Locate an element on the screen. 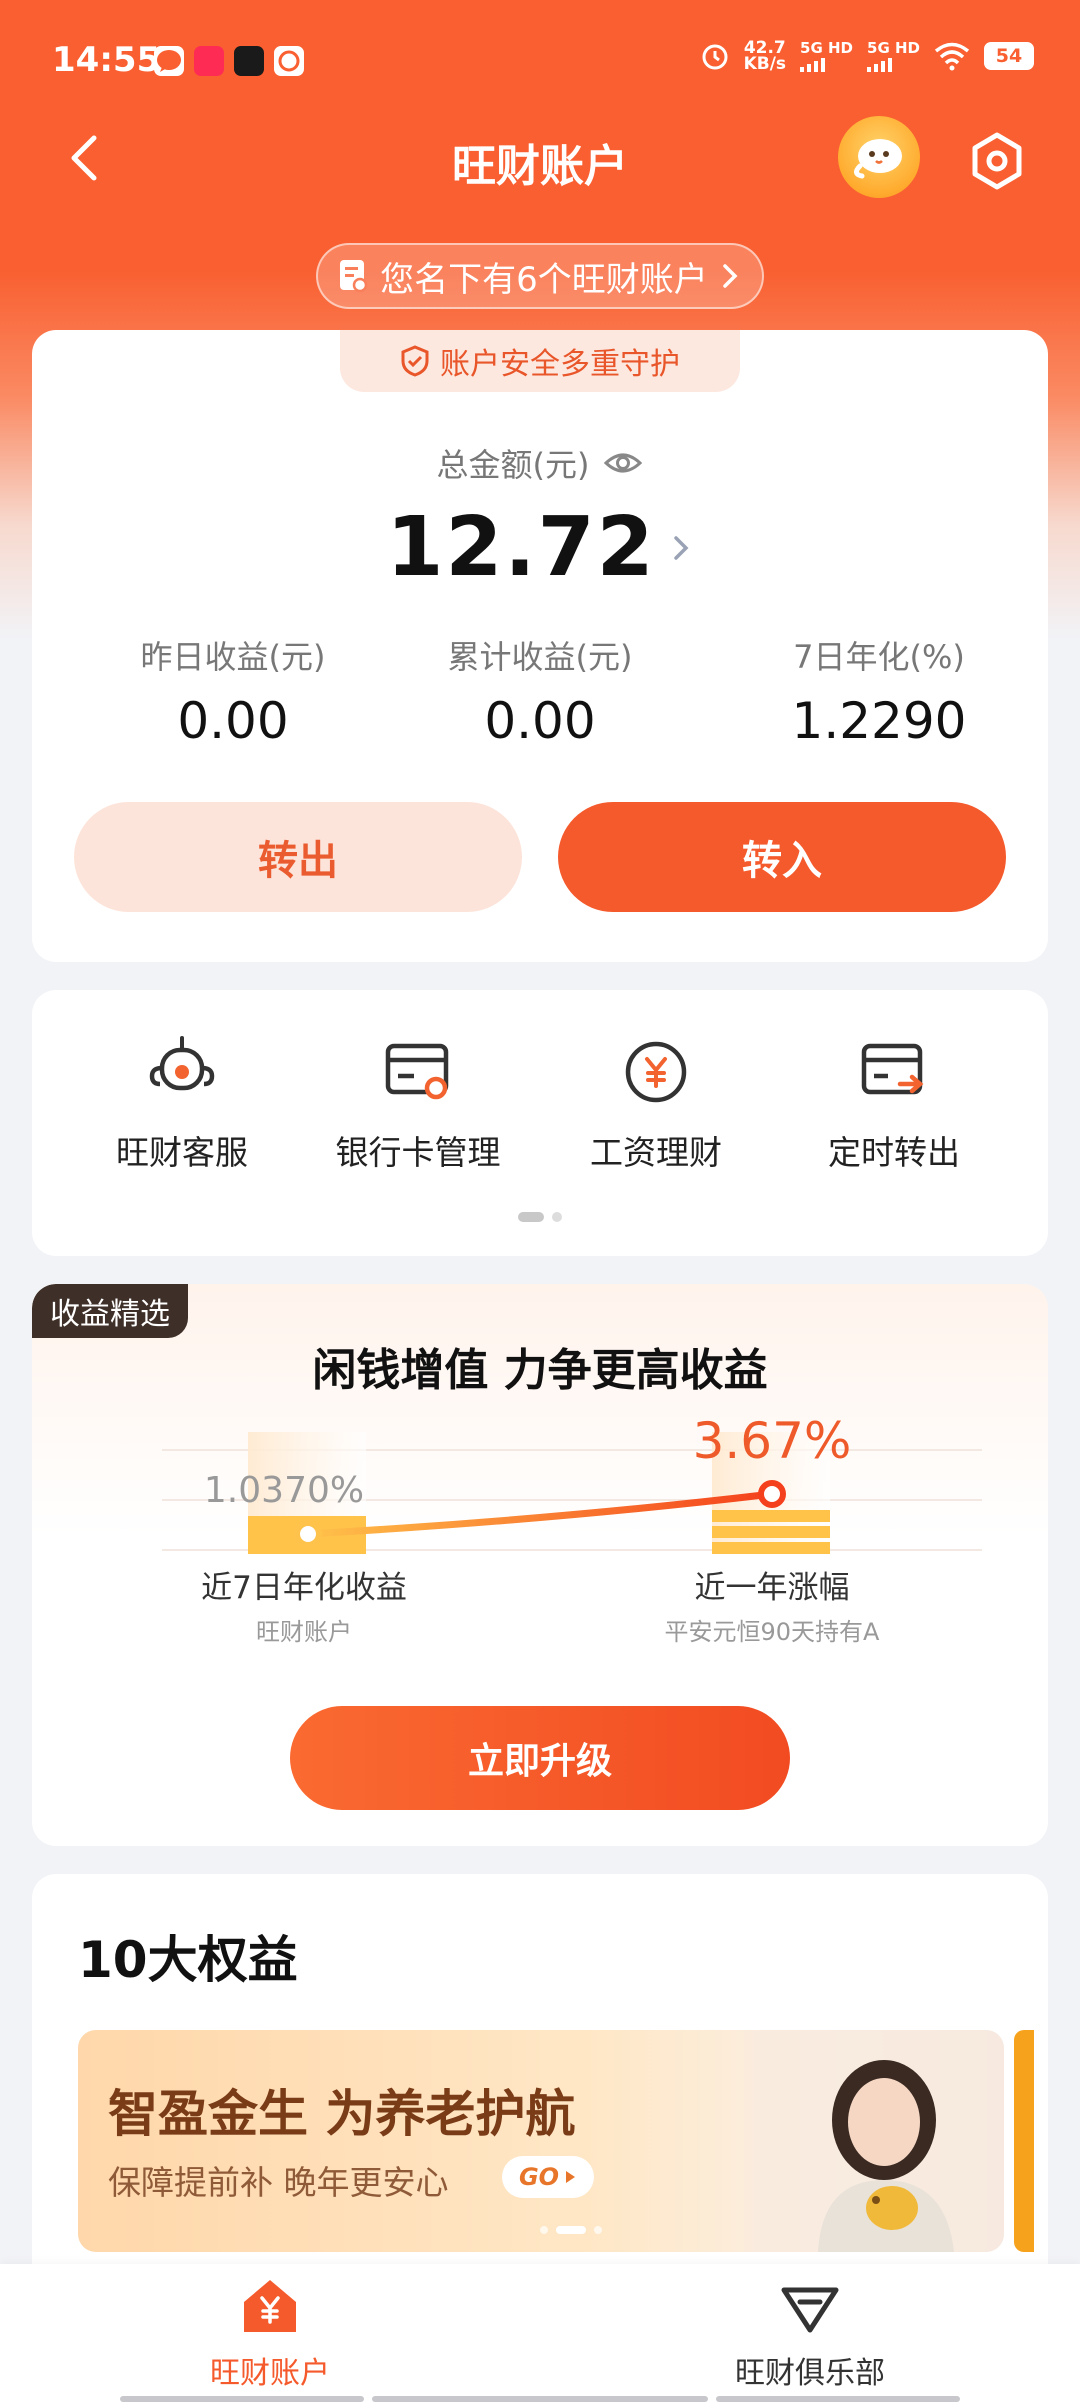 The image size is (1080, 2408). sim1-signal: 5G HD is located at coordinates (826, 56).